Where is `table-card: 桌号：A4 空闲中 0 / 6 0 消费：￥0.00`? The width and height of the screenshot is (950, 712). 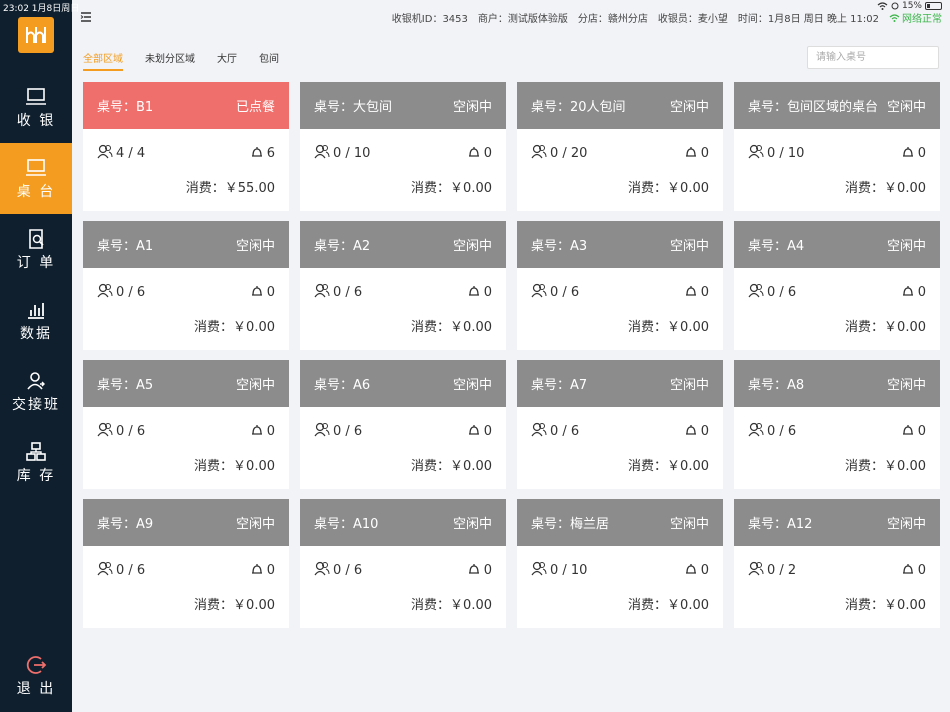 table-card: 桌号：A4 空闲中 0 / 6 0 消费：￥0.00 is located at coordinates (837, 285).